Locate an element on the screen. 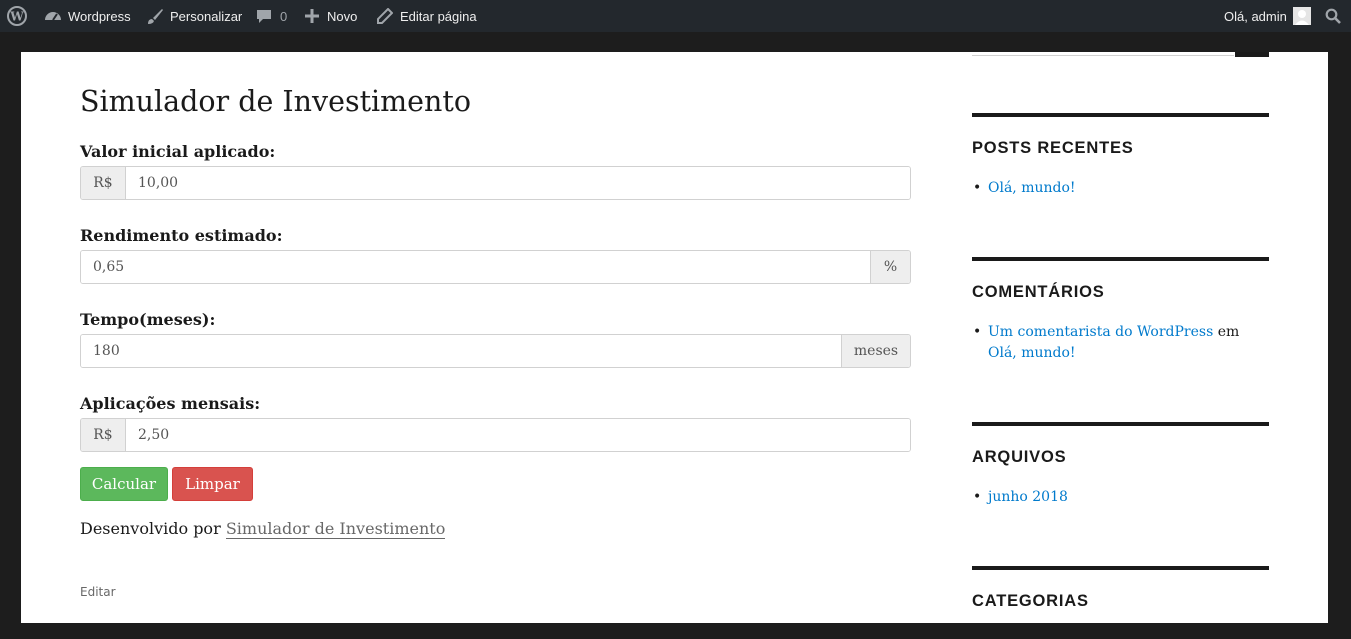  initial-value-label: Valor inicial aplicado: is located at coordinates (178, 151).